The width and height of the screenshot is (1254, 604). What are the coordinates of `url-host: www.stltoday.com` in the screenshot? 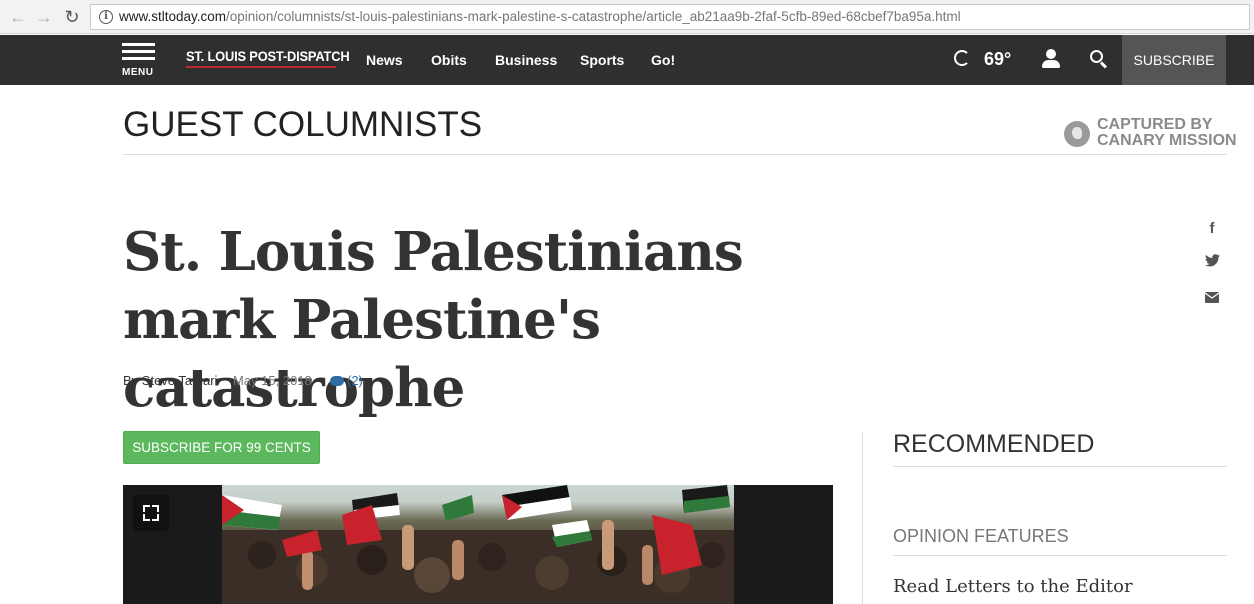 It's located at (173, 16).